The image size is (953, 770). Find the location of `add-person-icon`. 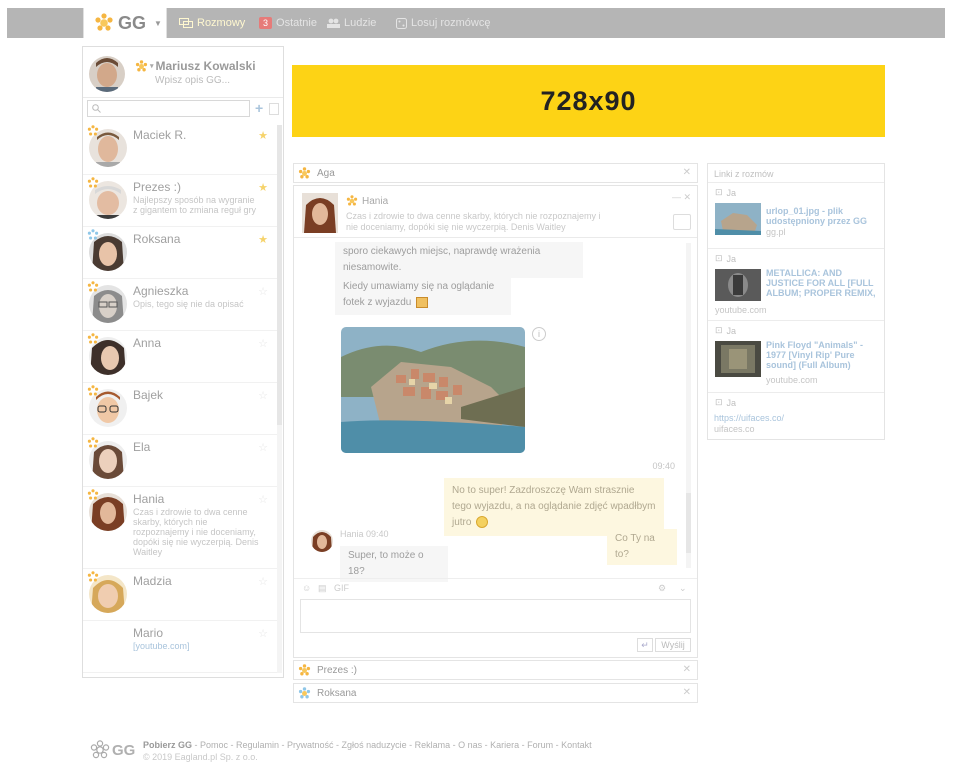

add-person-icon is located at coordinates (682, 222).